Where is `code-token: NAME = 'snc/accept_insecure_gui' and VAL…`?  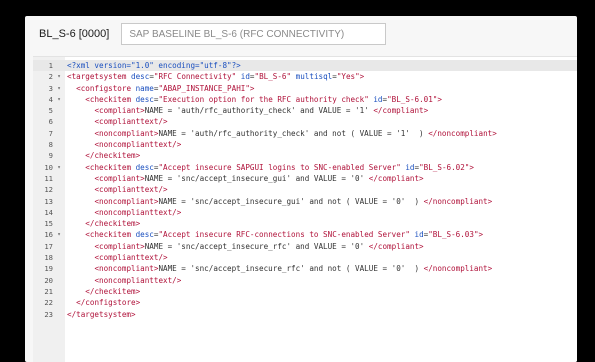 code-token: NAME = 'snc/accept_insecure_gui' and VAL… is located at coordinates (256, 178).